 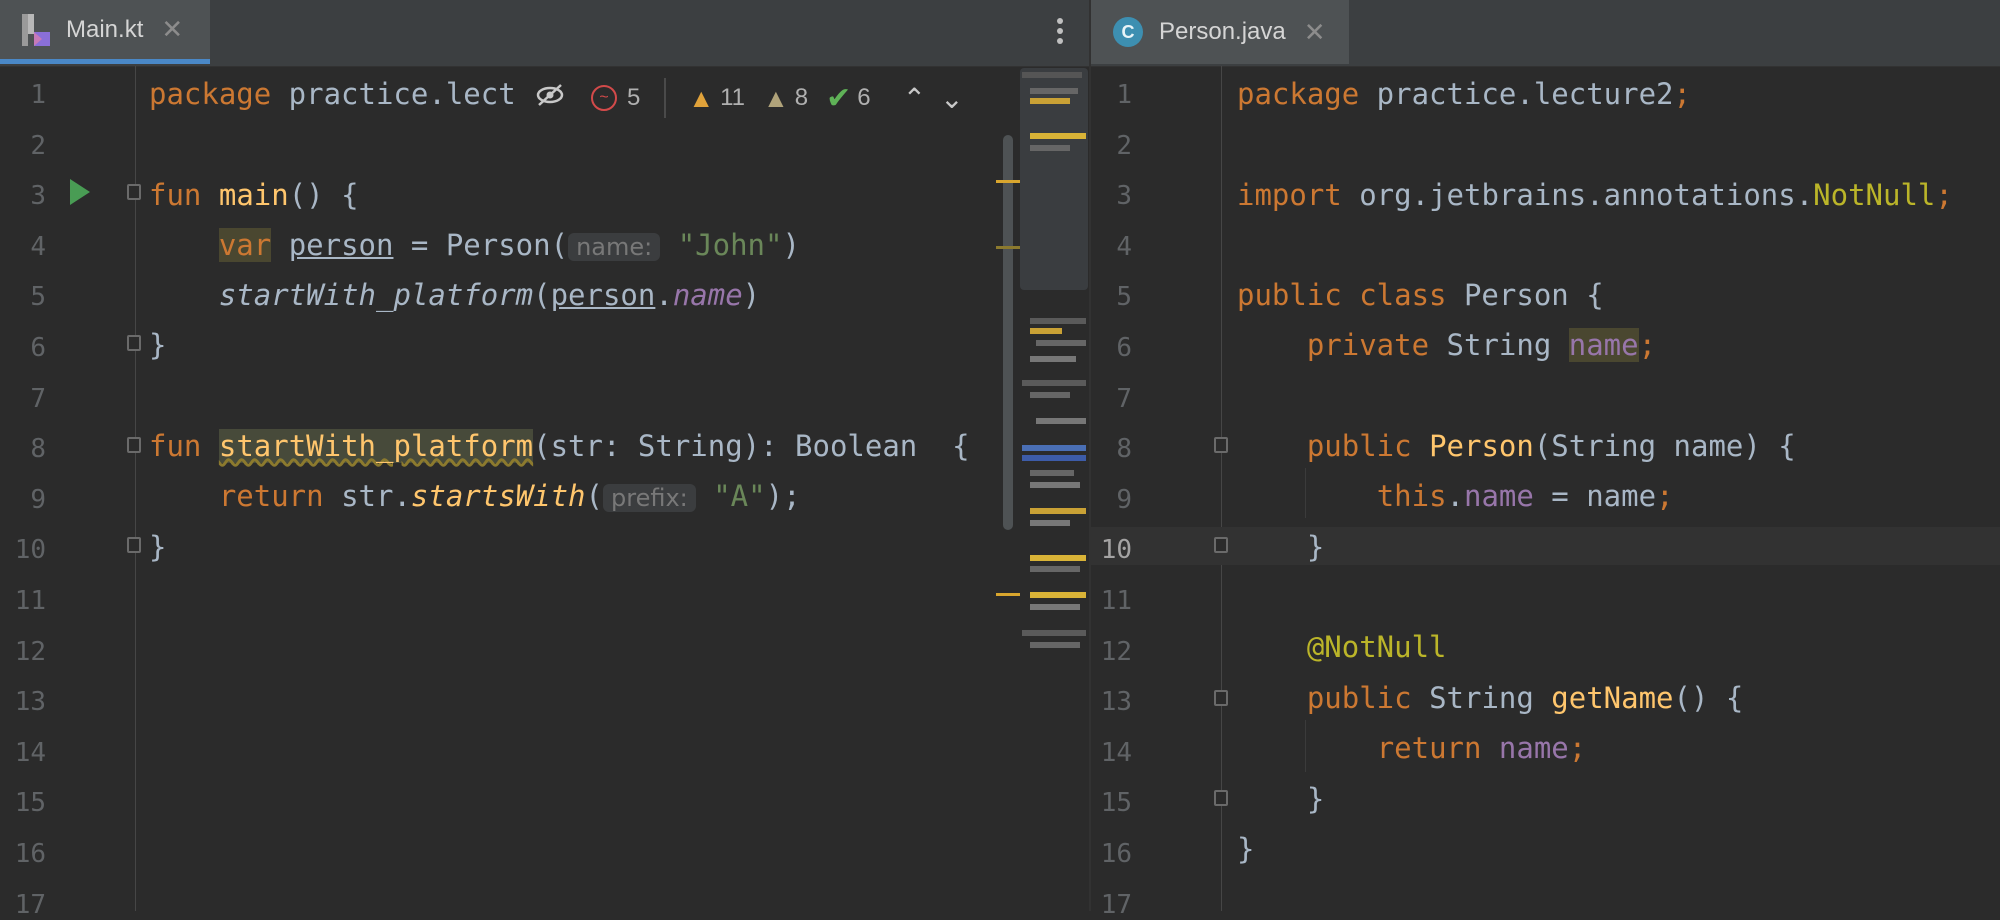 What do you see at coordinates (1008, 247) in the screenshot?
I see `weak-warning-marker` at bounding box center [1008, 247].